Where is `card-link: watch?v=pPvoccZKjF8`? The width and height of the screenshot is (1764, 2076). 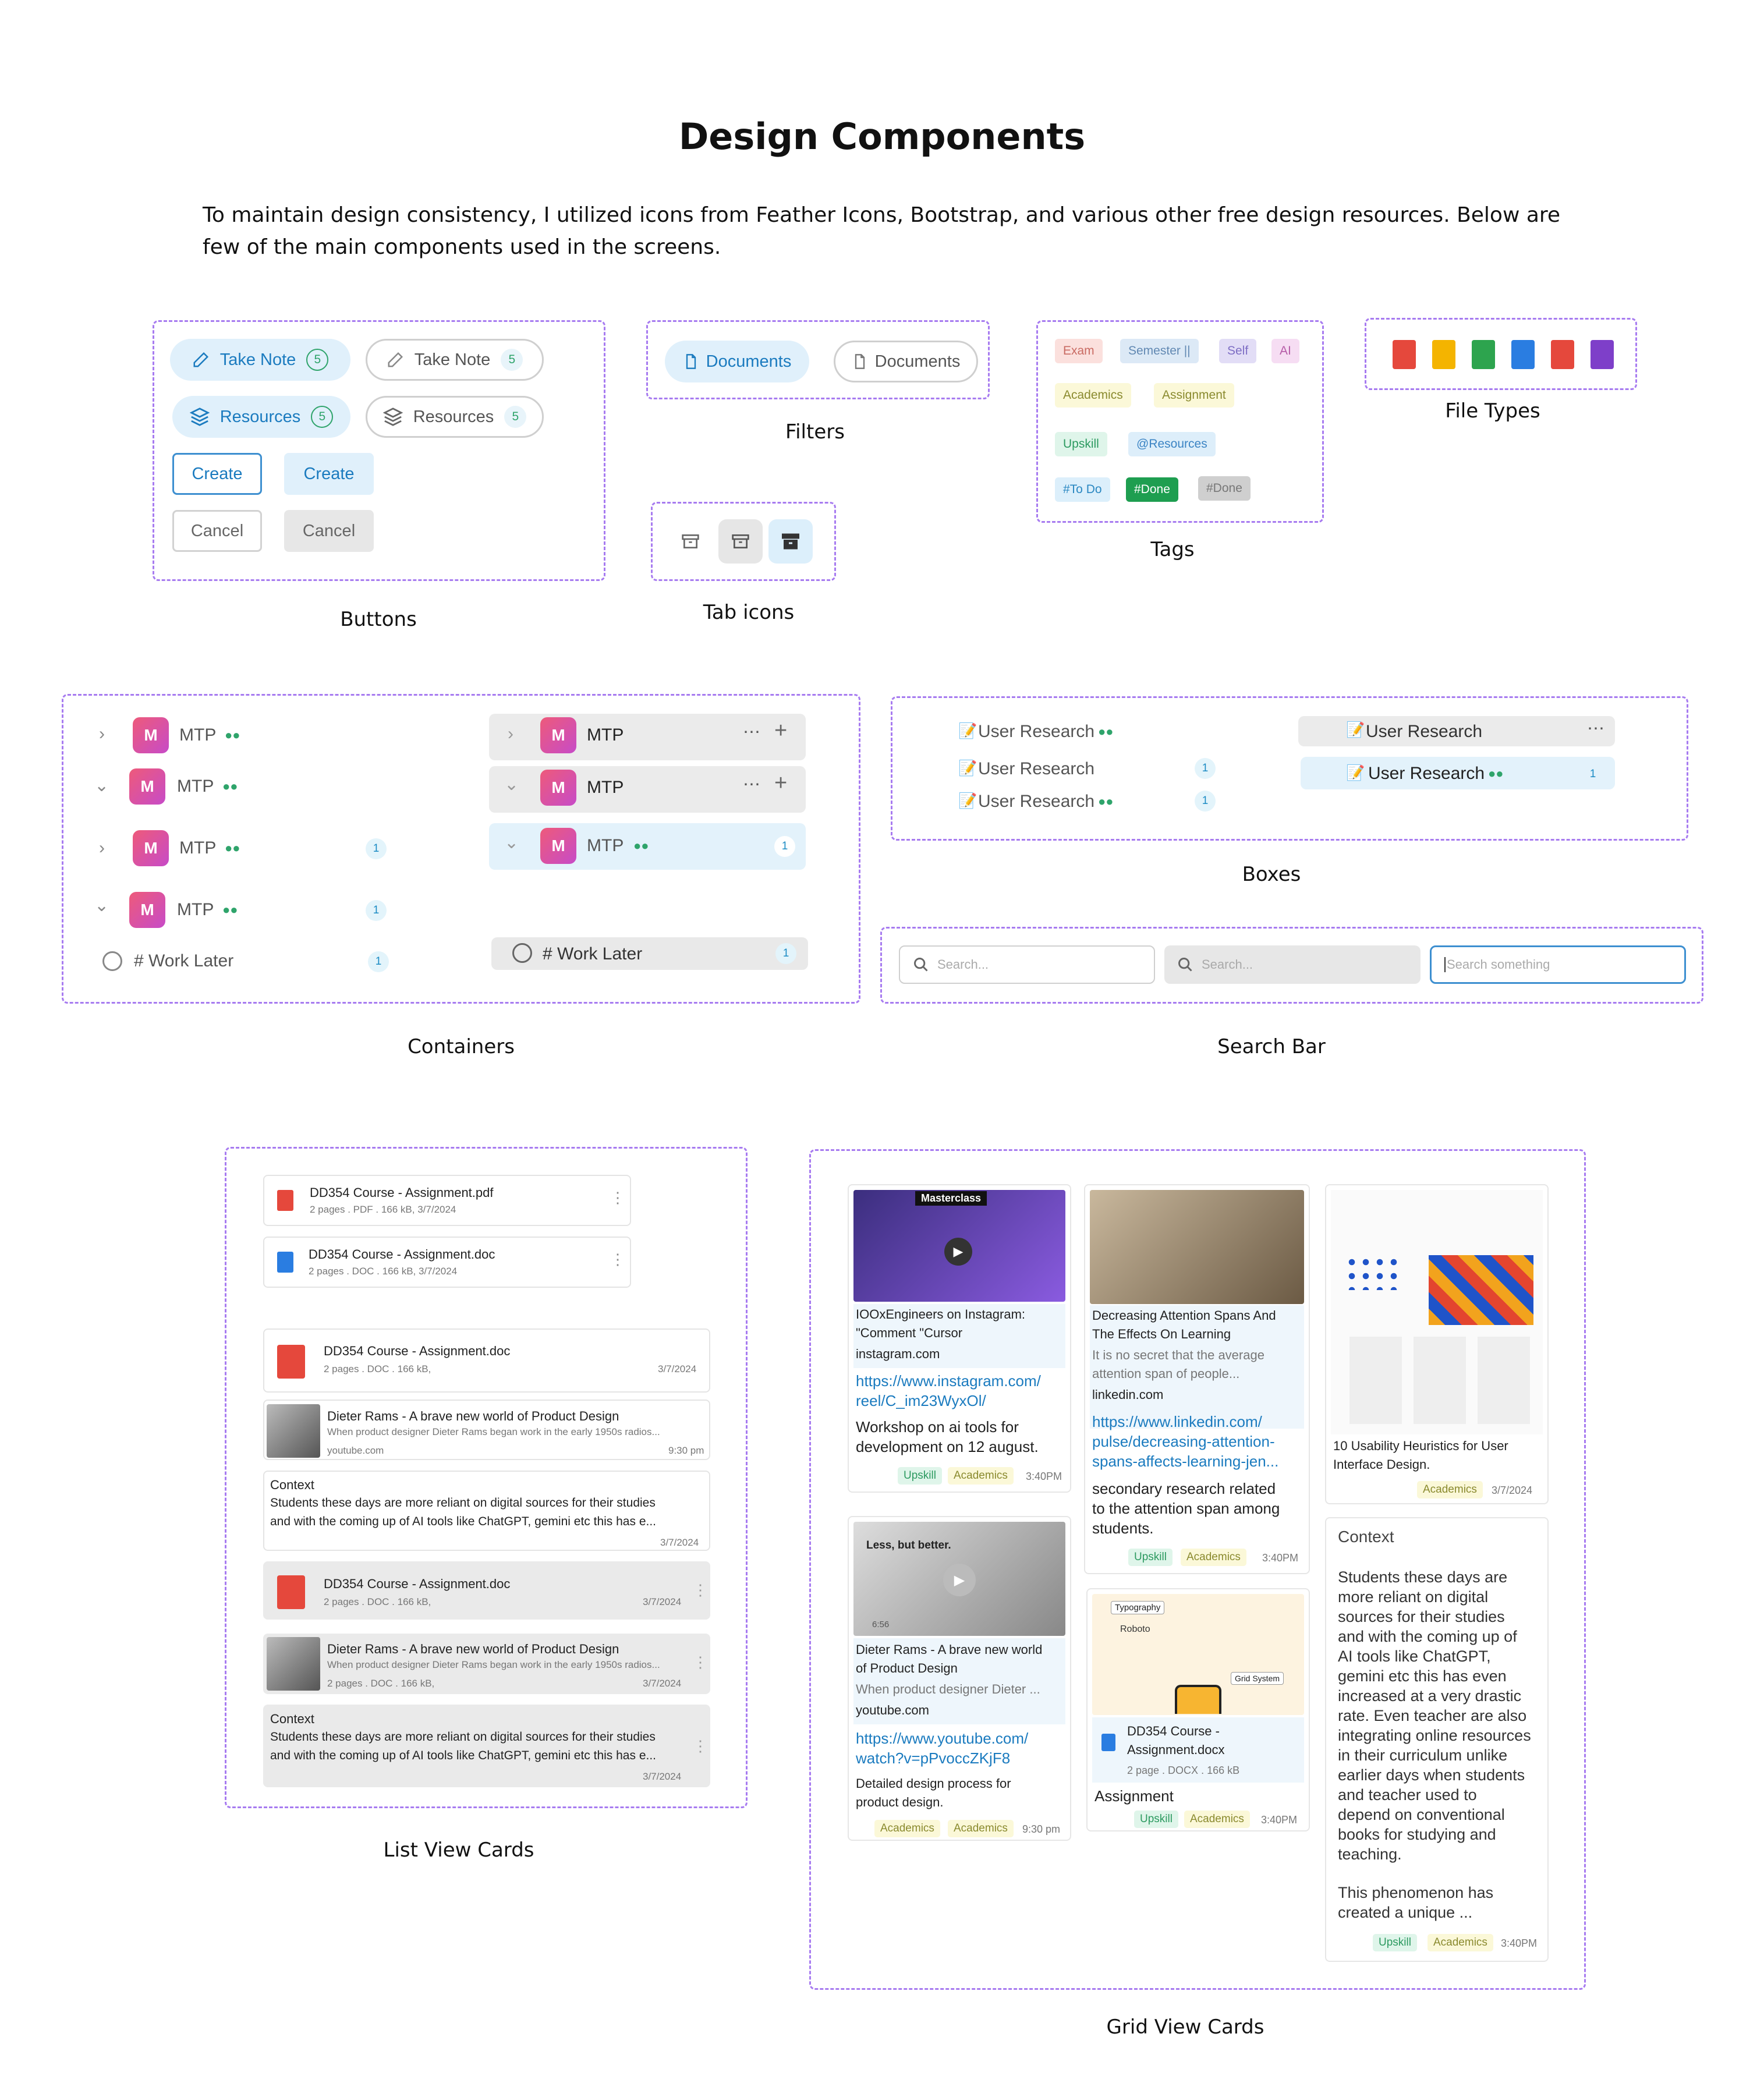 card-link: watch?v=pPvoccZKjF8 is located at coordinates (933, 1758).